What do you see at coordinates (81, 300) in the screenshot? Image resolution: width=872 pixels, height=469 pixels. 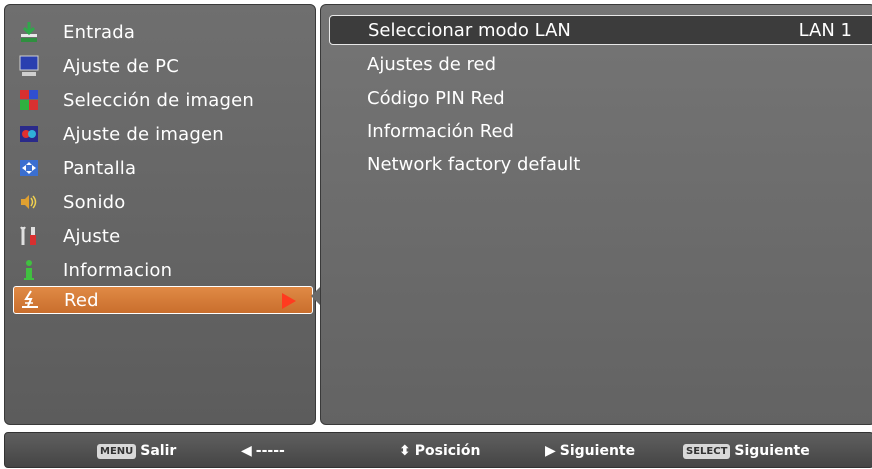 I see `menu-item-label: Red` at bounding box center [81, 300].